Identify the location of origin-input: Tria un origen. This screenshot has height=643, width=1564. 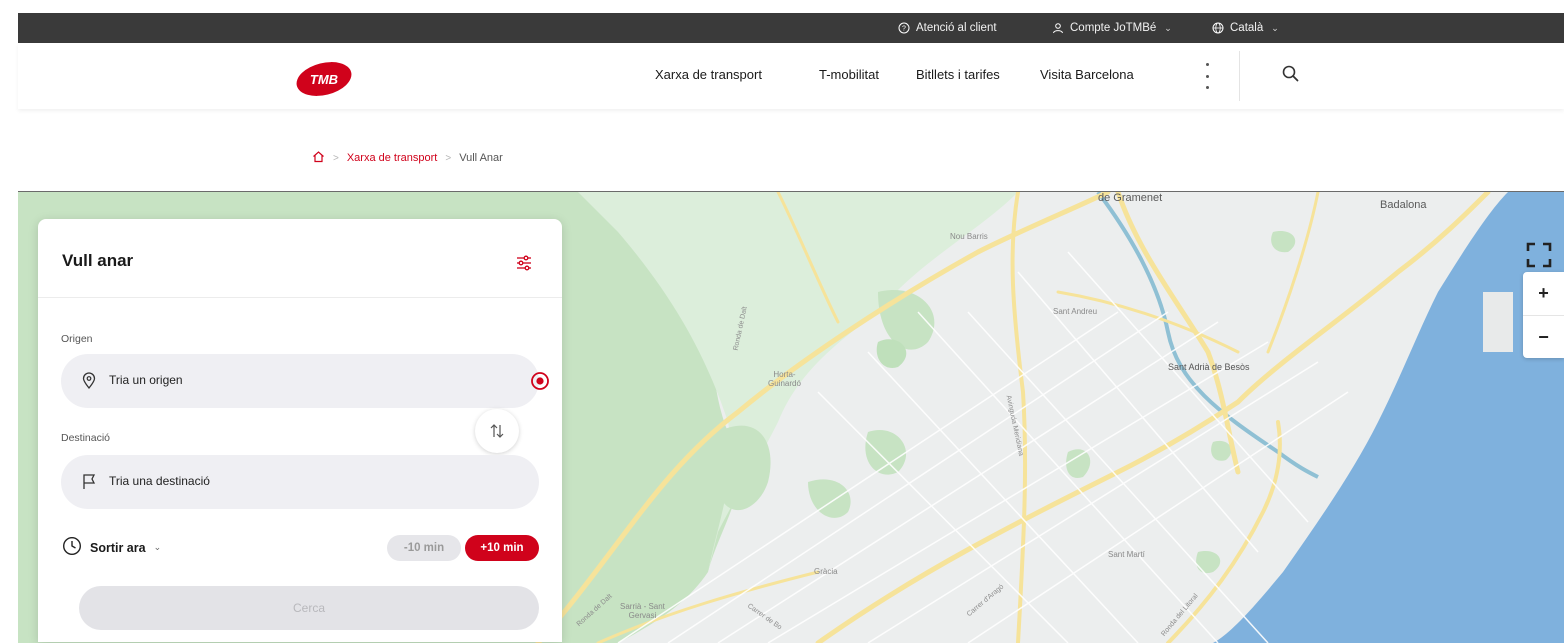
(305, 381).